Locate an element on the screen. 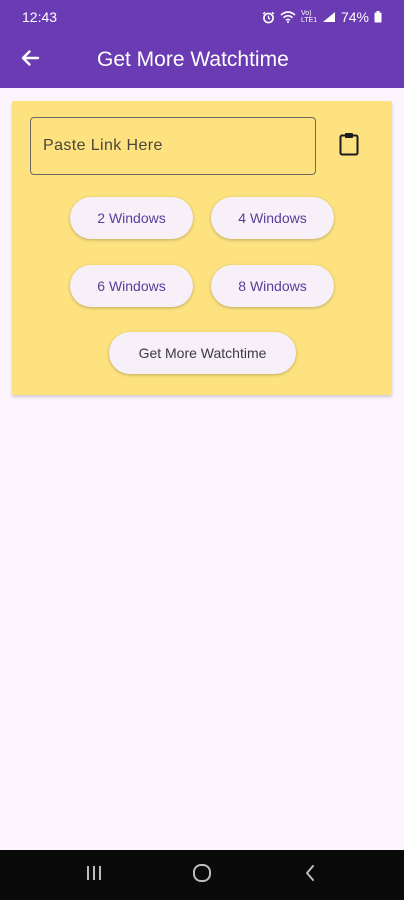 Image resolution: width=404 pixels, height=900 pixels. status-bar: 12:43 Vo) LTE1 74% is located at coordinates (202, 17).